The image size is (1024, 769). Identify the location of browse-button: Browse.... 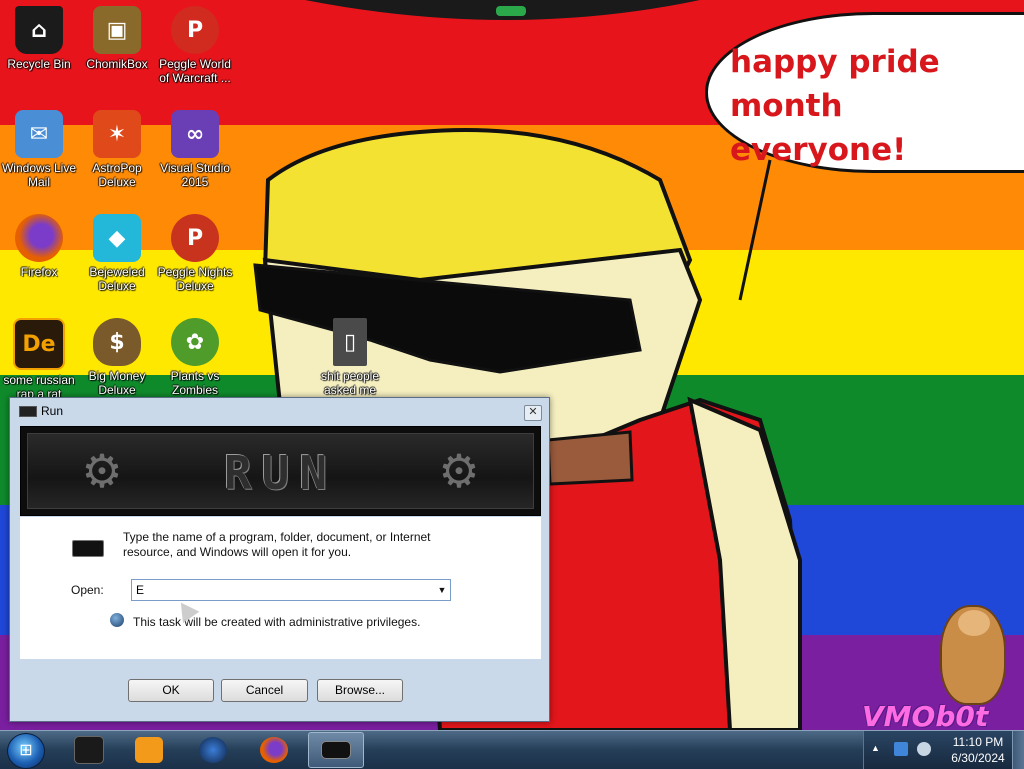
(360, 690).